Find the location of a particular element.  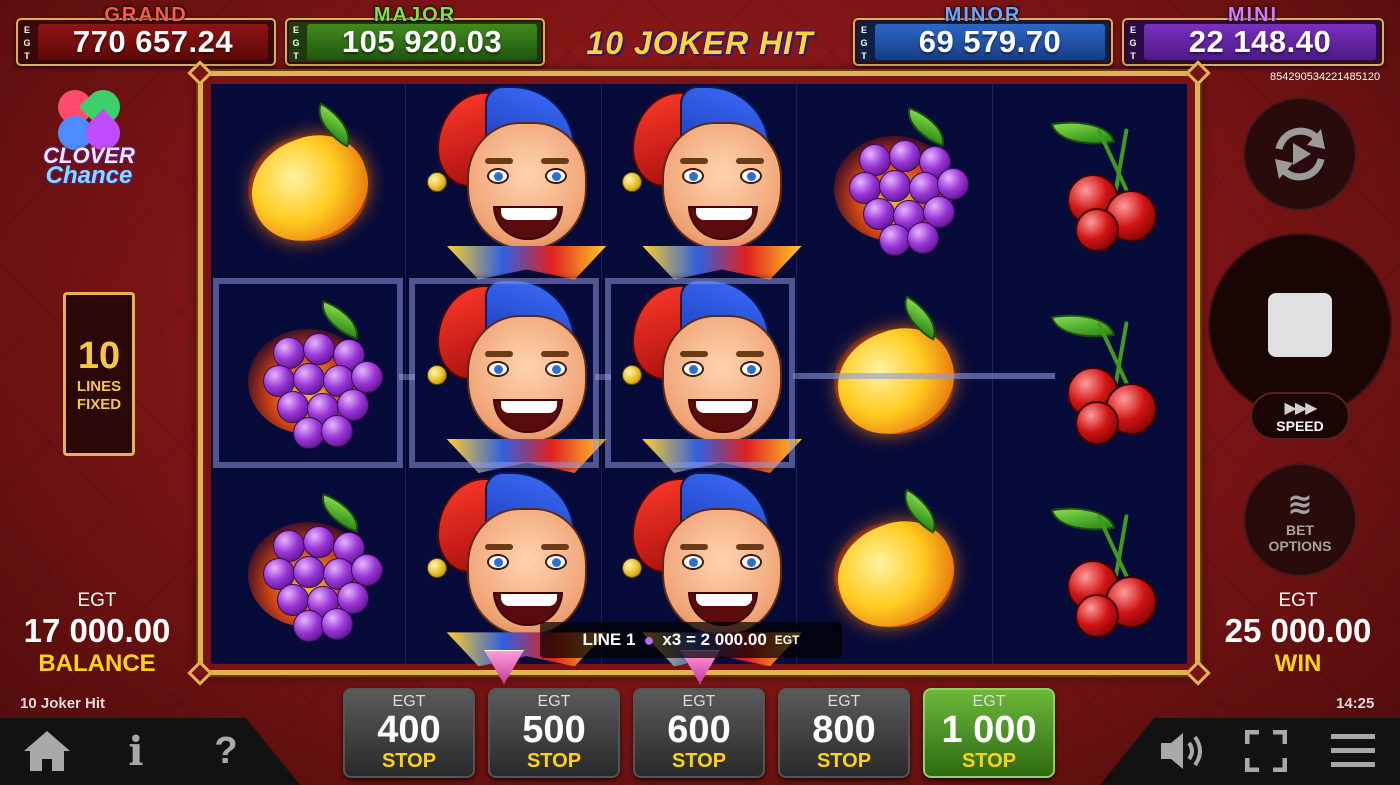

jackpot-minor: MINOR EGT 69 579.70 is located at coordinates (983, 35).